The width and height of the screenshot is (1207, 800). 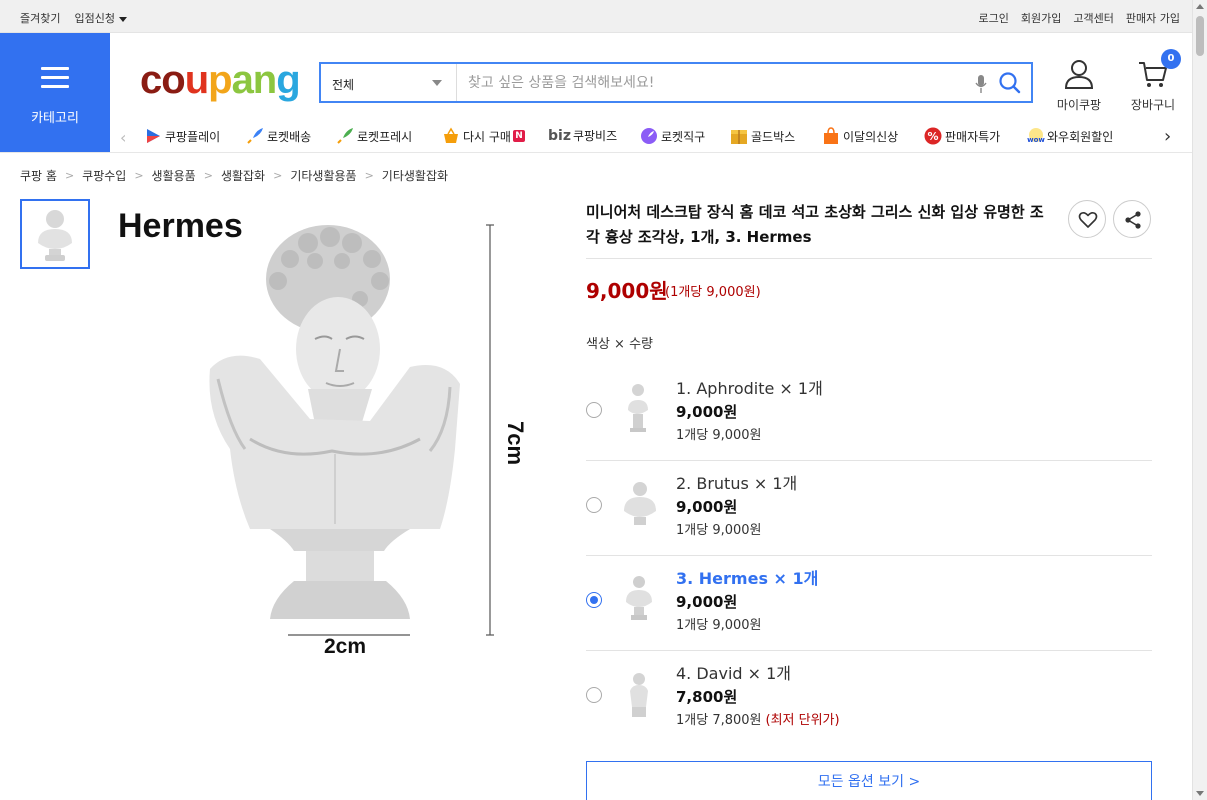 What do you see at coordinates (1171, 59) in the screenshot?
I see `cart-count-badge: 0` at bounding box center [1171, 59].